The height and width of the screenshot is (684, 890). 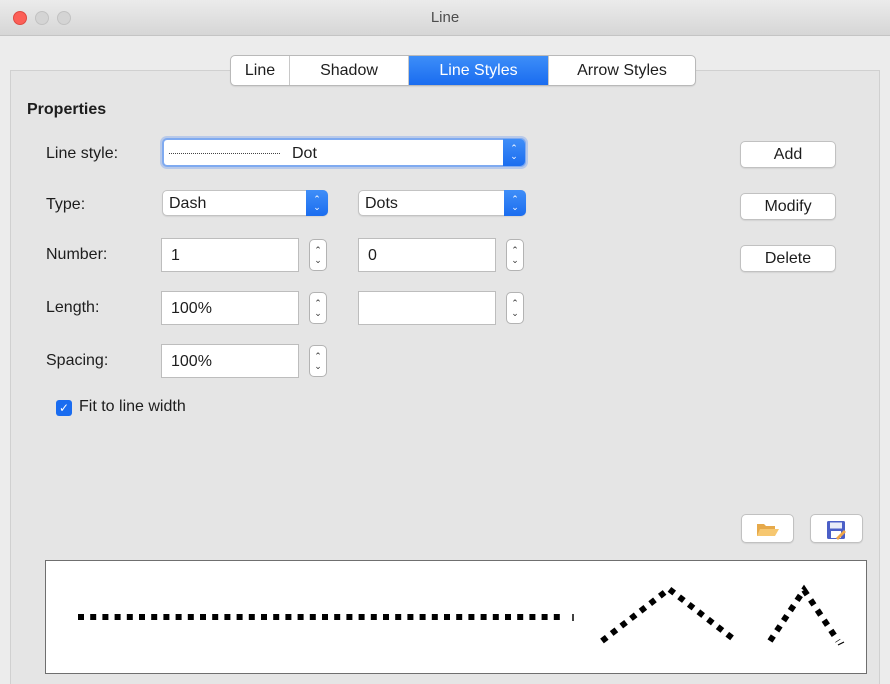 What do you see at coordinates (304, 153) in the screenshot?
I see `line-style-value: Dot` at bounding box center [304, 153].